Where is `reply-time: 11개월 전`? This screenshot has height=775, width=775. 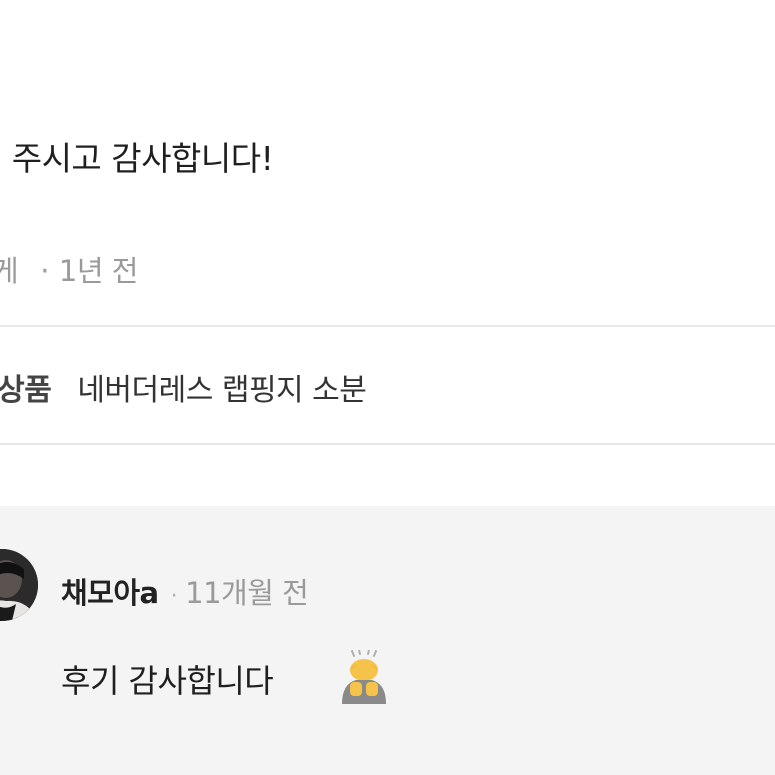 reply-time: 11개월 전 is located at coordinates (247, 593).